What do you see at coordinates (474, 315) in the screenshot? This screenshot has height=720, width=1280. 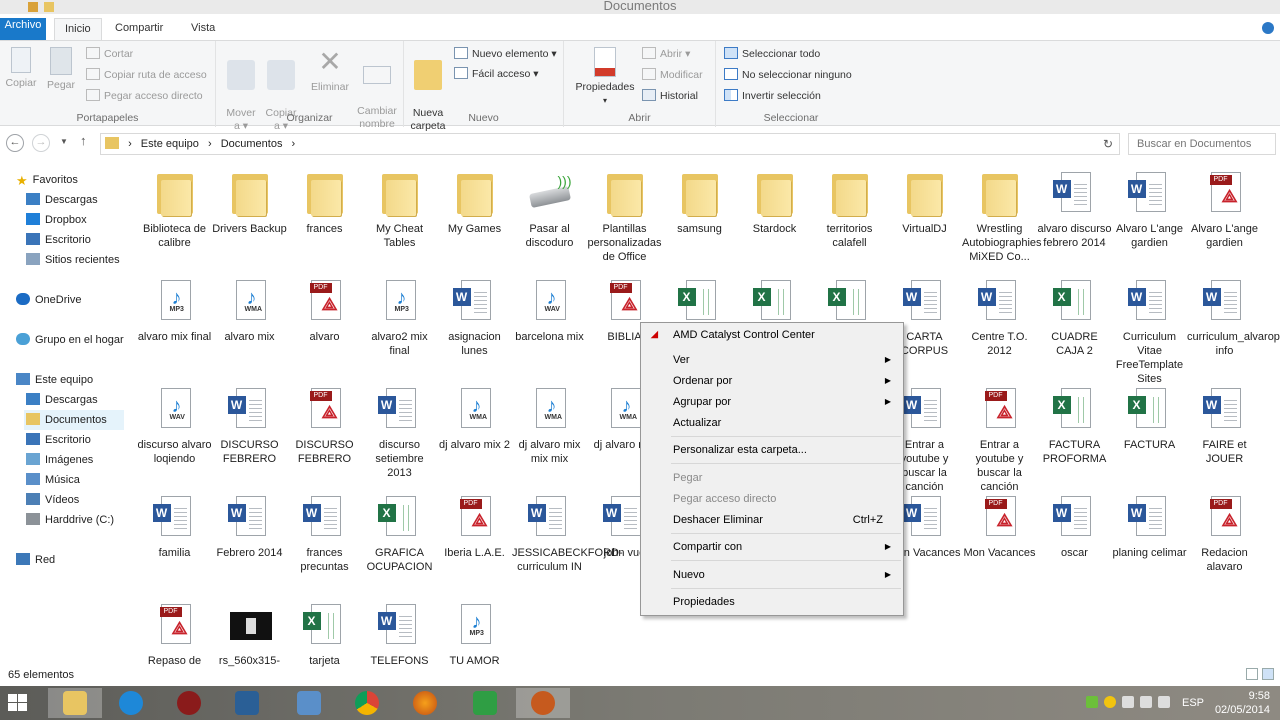 I see `file-item: Wasignacion lunes` at bounding box center [474, 315].